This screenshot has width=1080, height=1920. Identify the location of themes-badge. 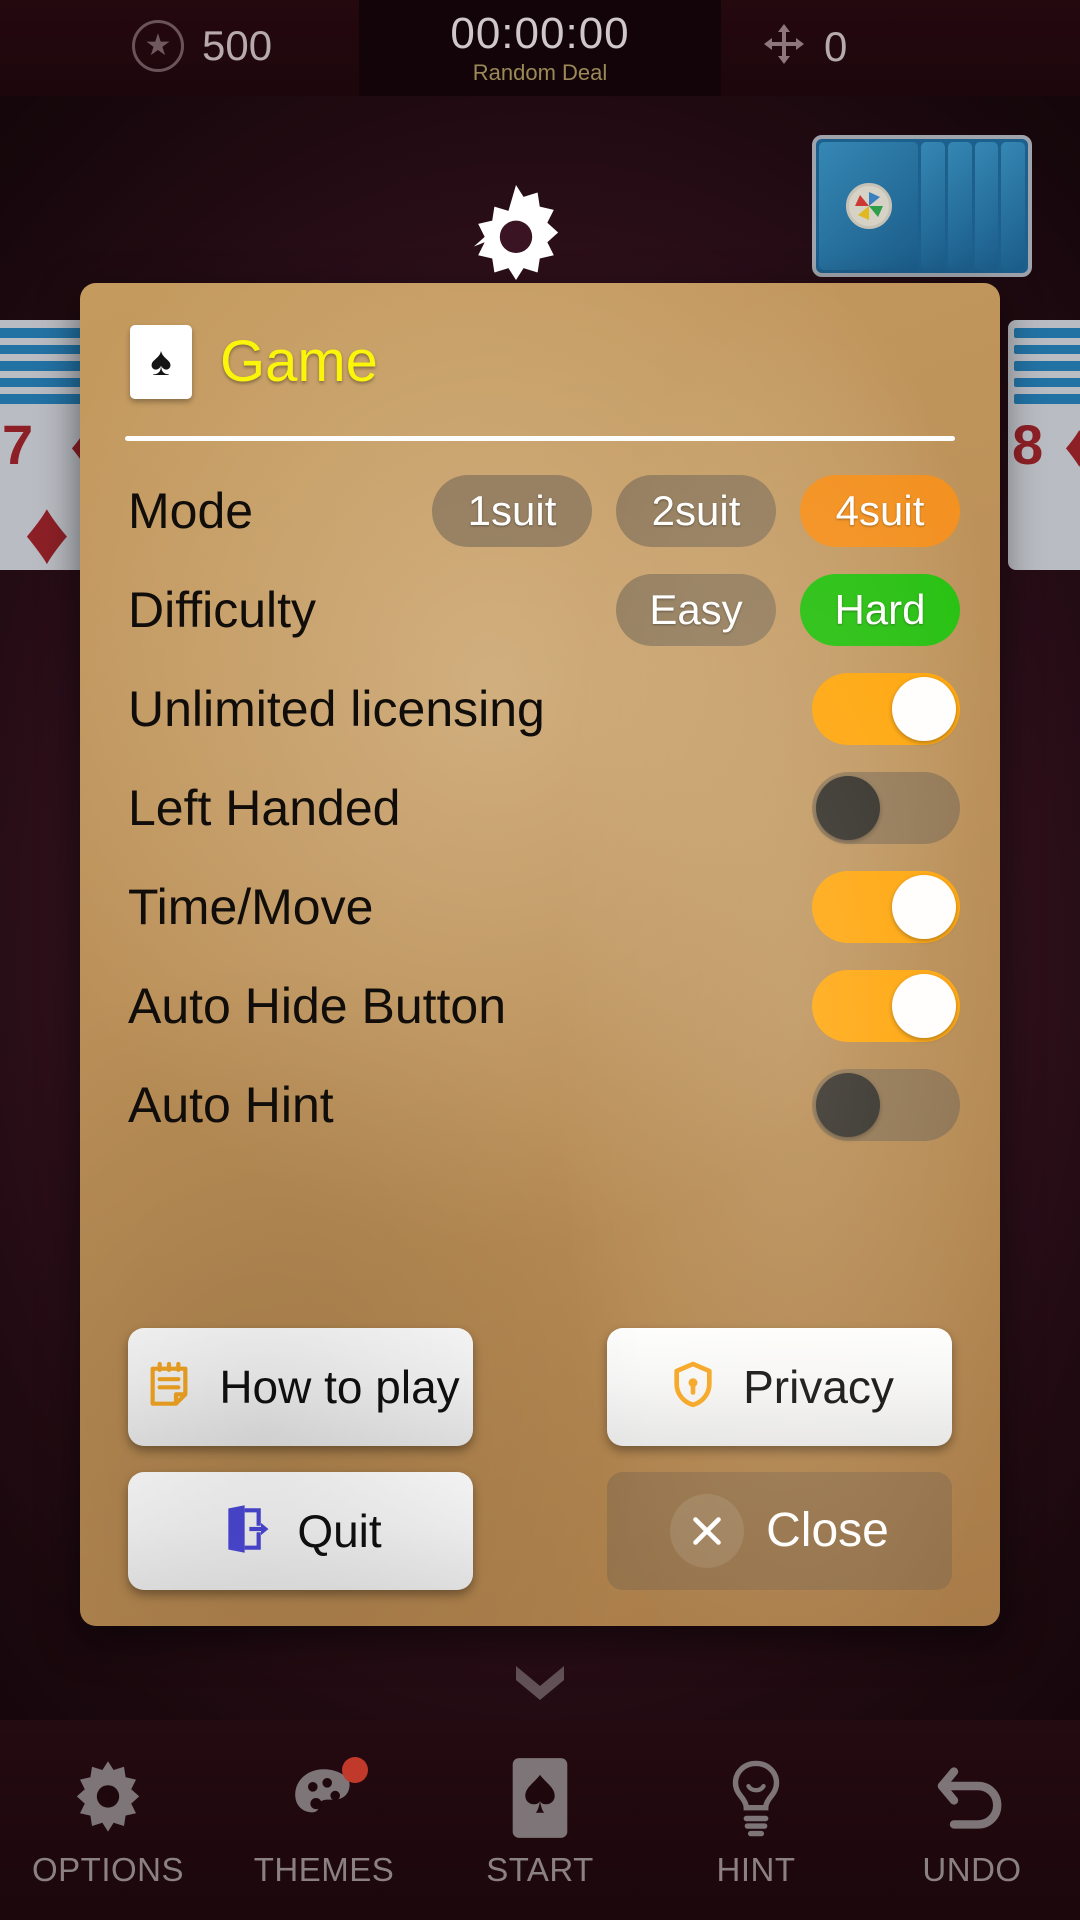
(355, 1769).